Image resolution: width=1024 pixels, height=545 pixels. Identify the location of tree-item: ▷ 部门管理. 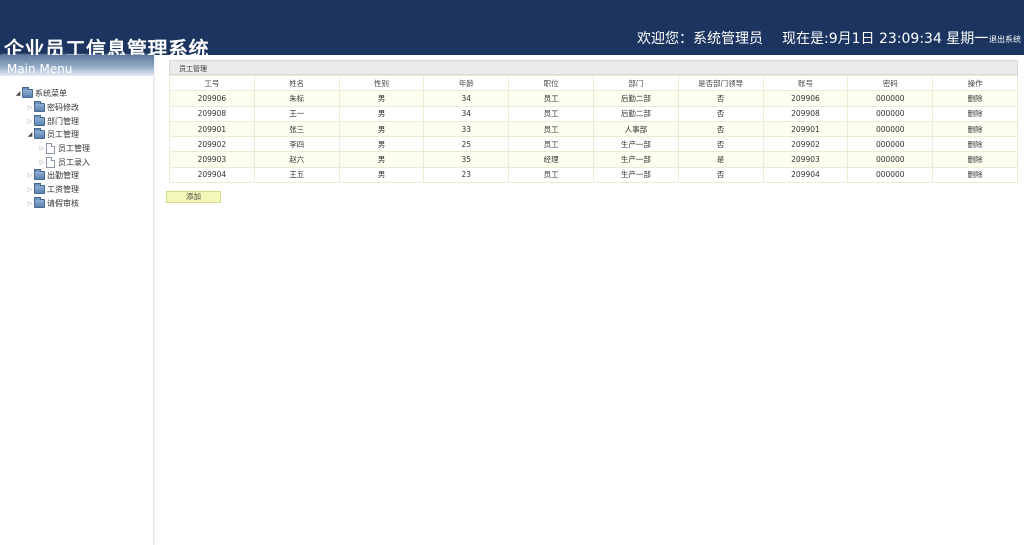
(76, 121).